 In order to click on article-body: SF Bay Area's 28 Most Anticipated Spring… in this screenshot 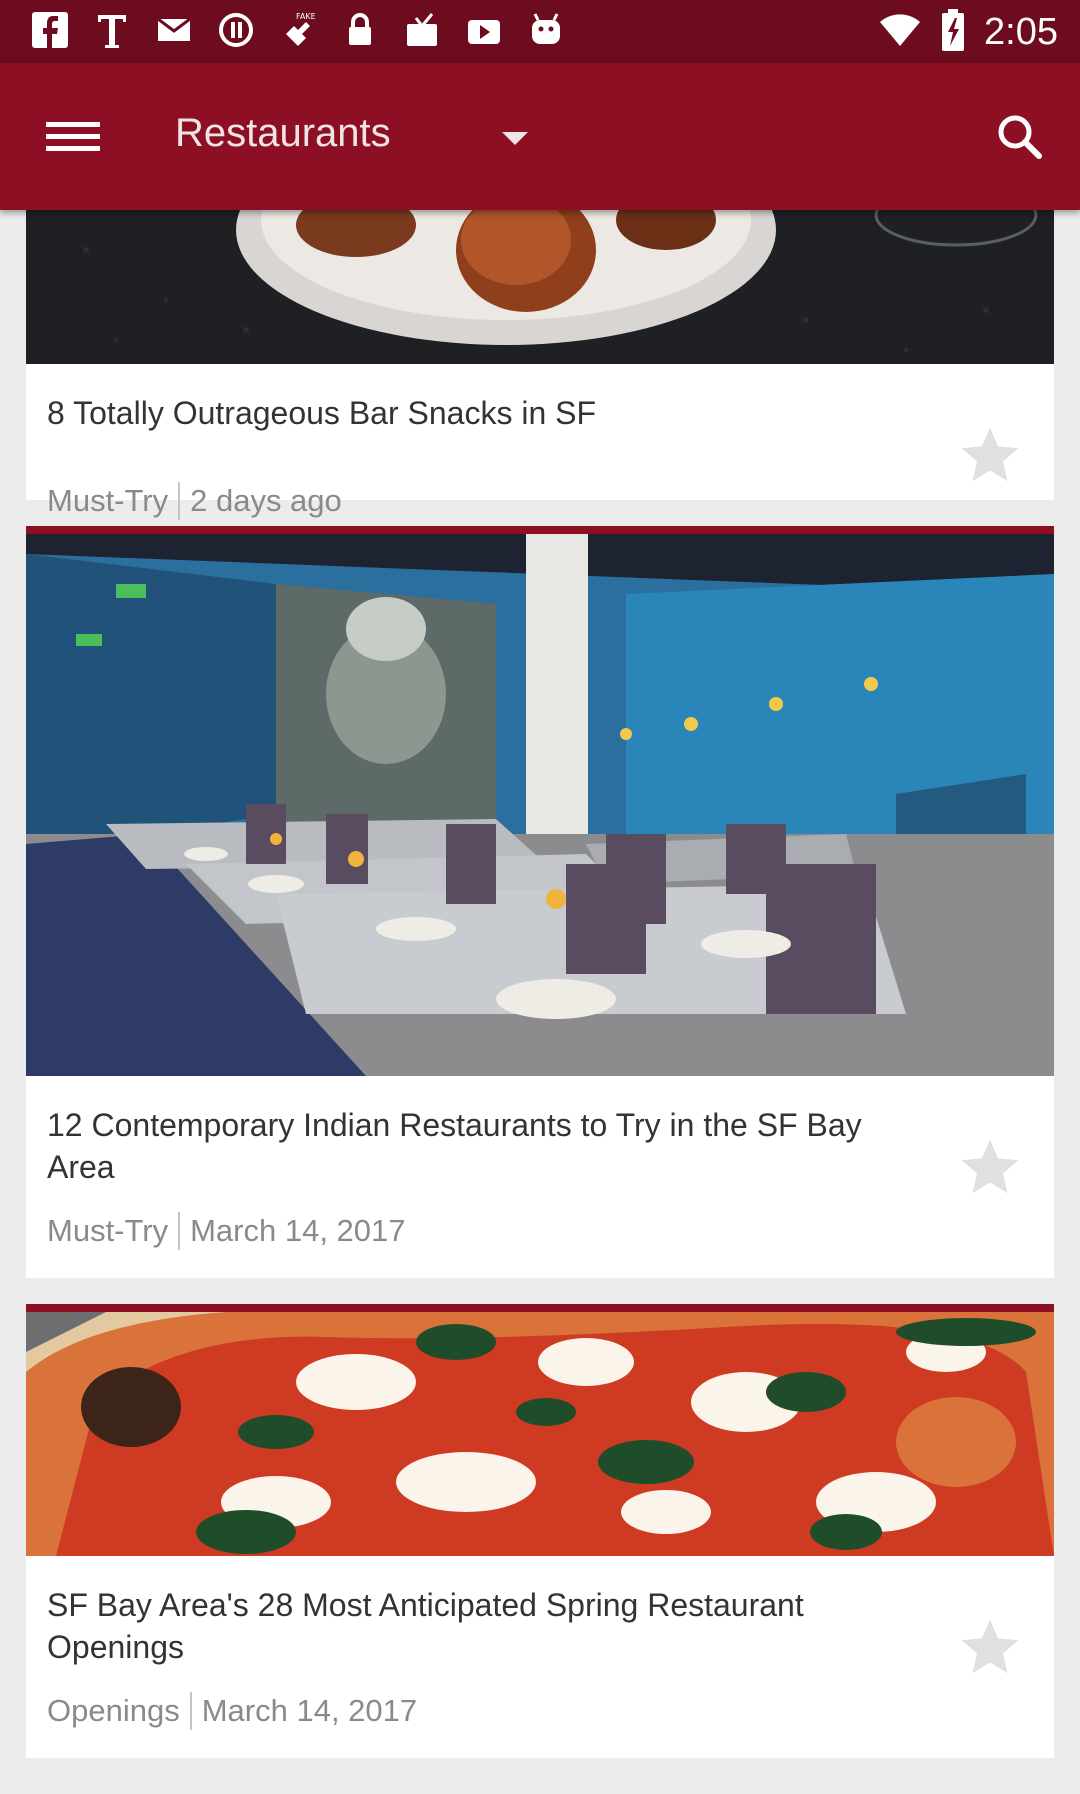, I will do `click(540, 1657)`.